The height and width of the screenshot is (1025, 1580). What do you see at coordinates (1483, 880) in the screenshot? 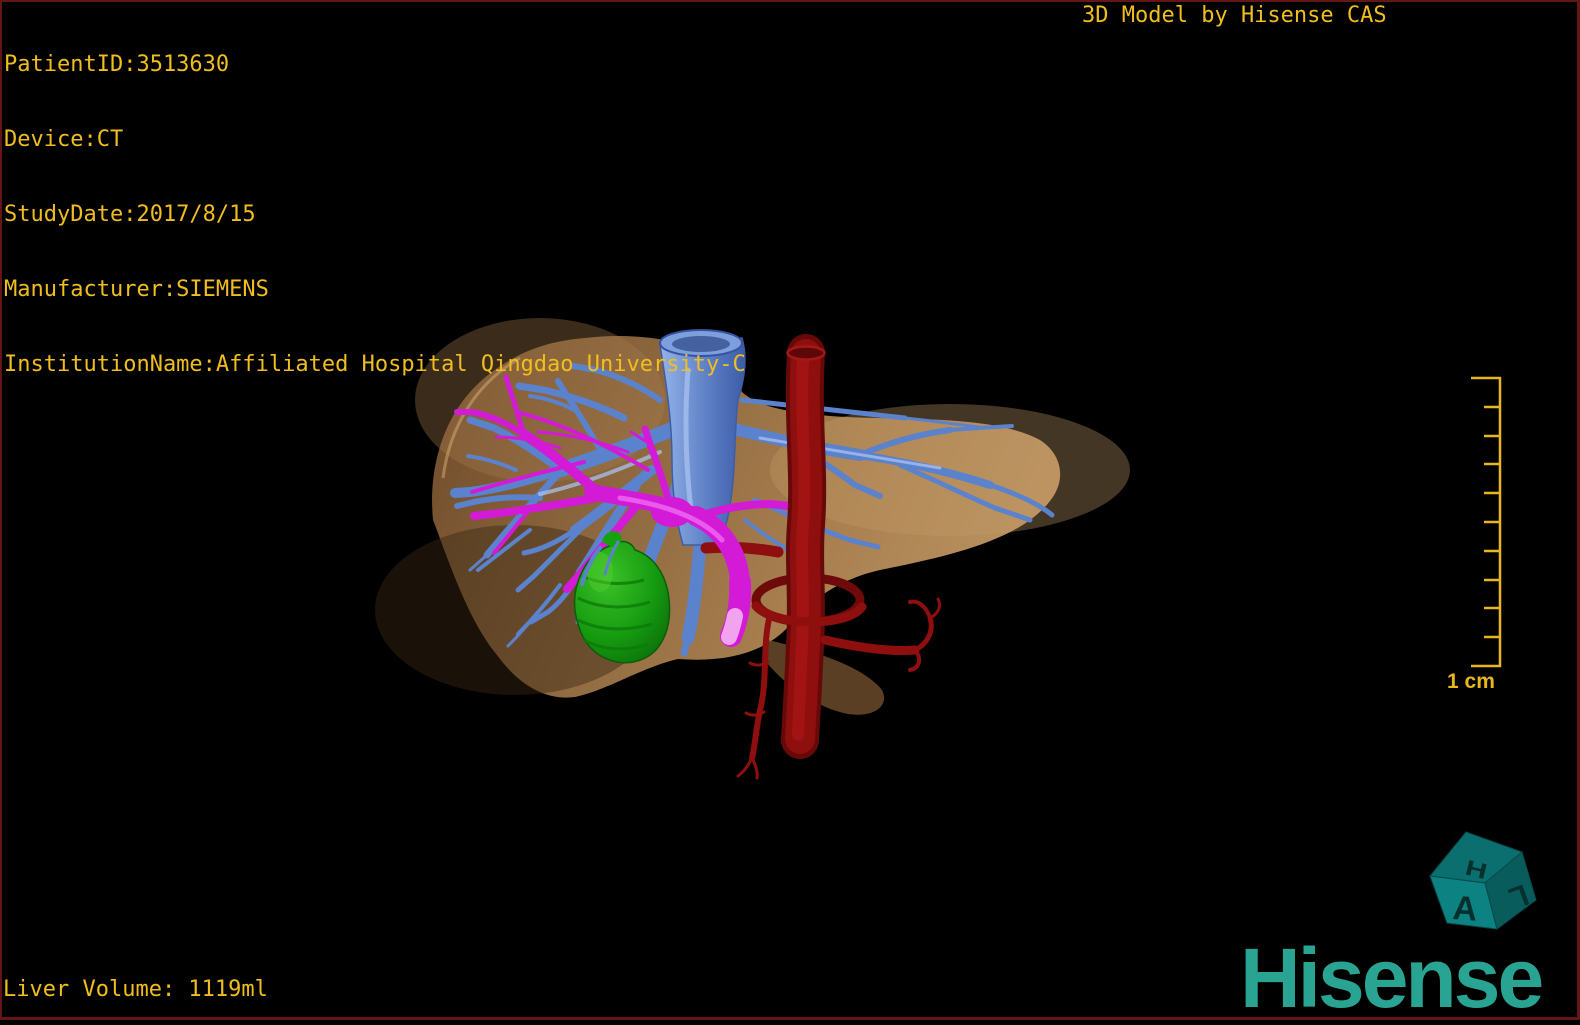
I see `orientation-cube: H A L` at bounding box center [1483, 880].